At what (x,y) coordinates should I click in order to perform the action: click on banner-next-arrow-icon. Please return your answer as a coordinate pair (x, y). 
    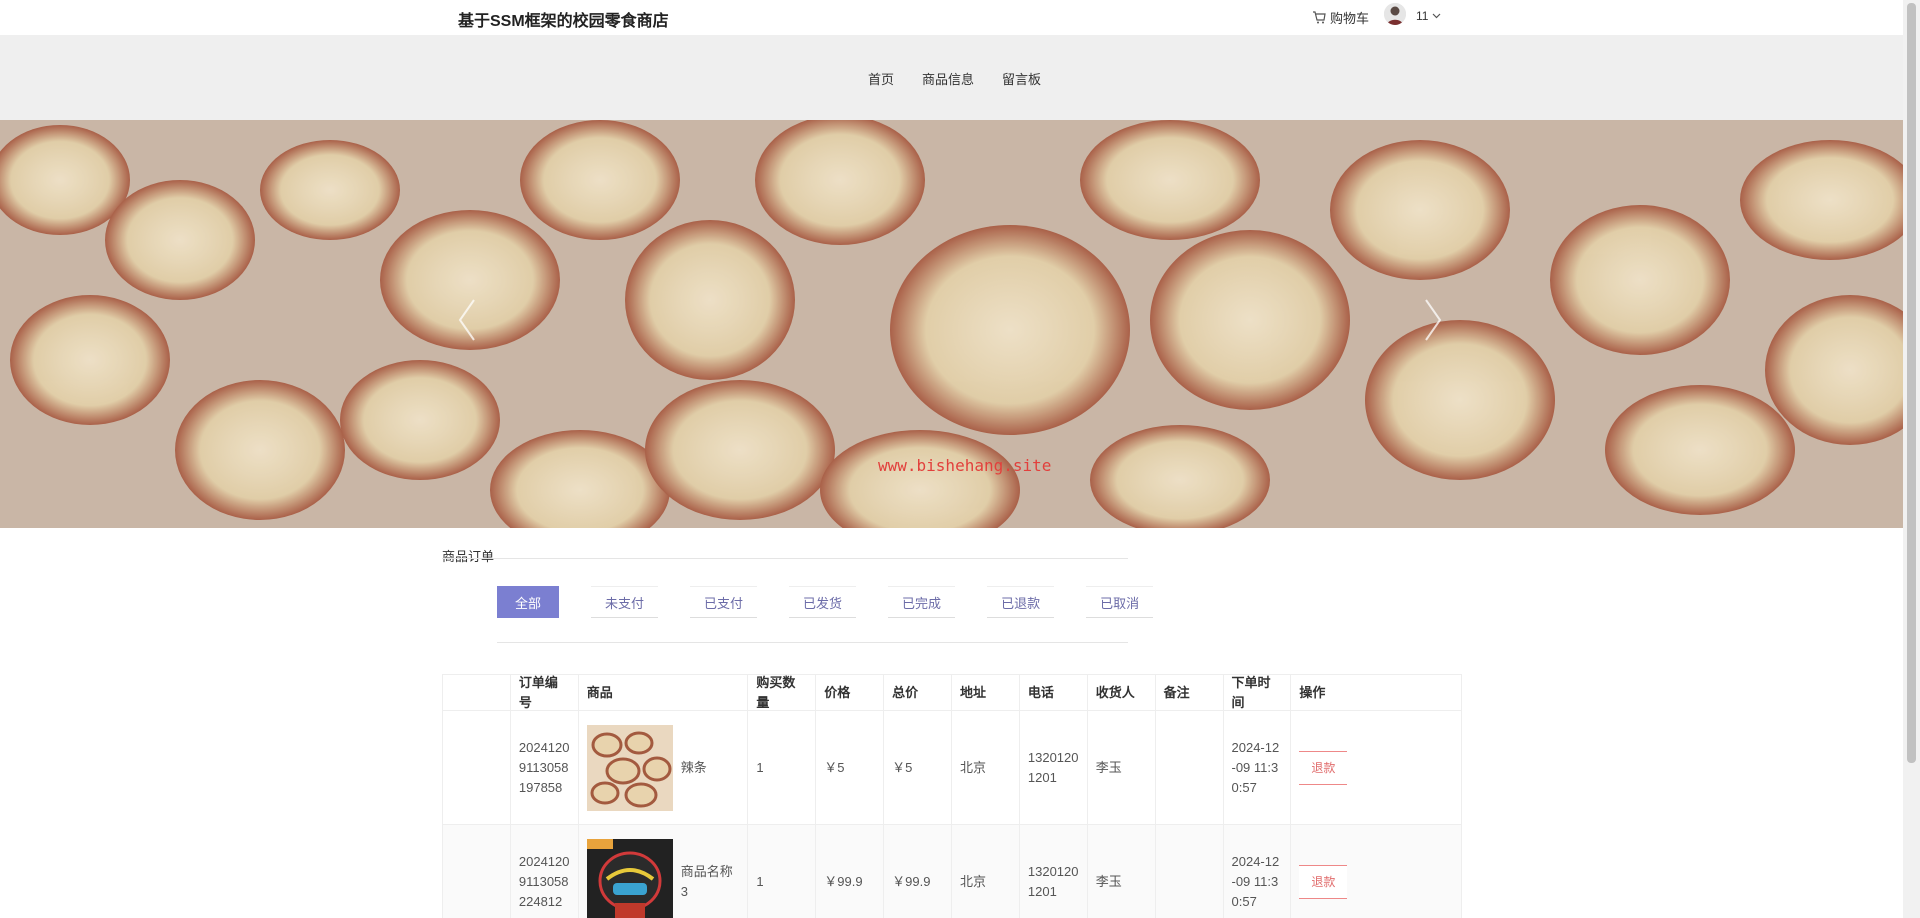
    Looking at the image, I should click on (1433, 320).